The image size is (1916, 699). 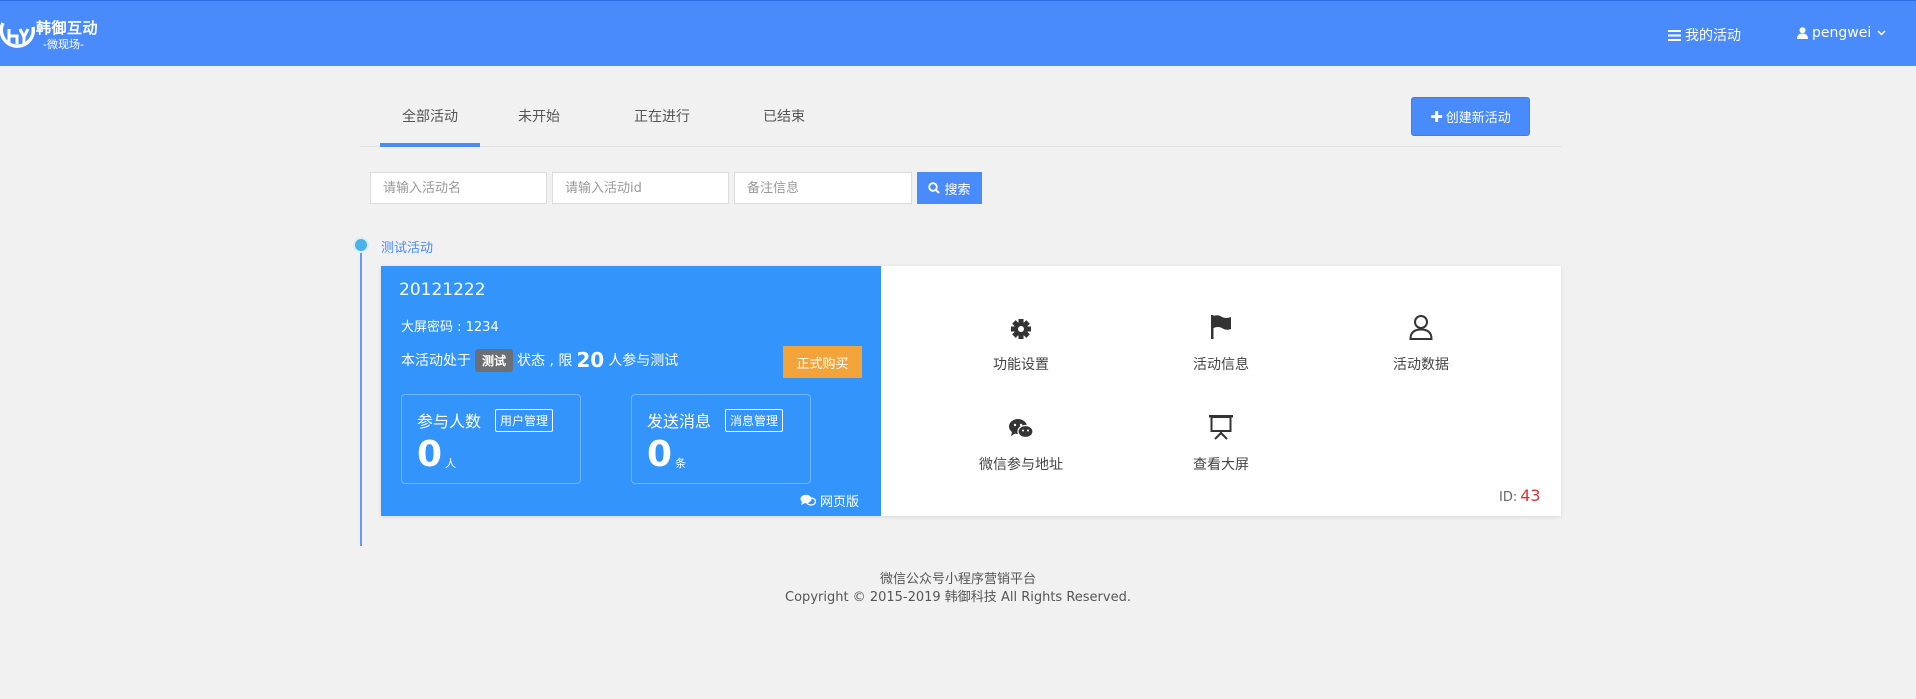 I want to click on activity-name: 20121222, so click(x=442, y=290).